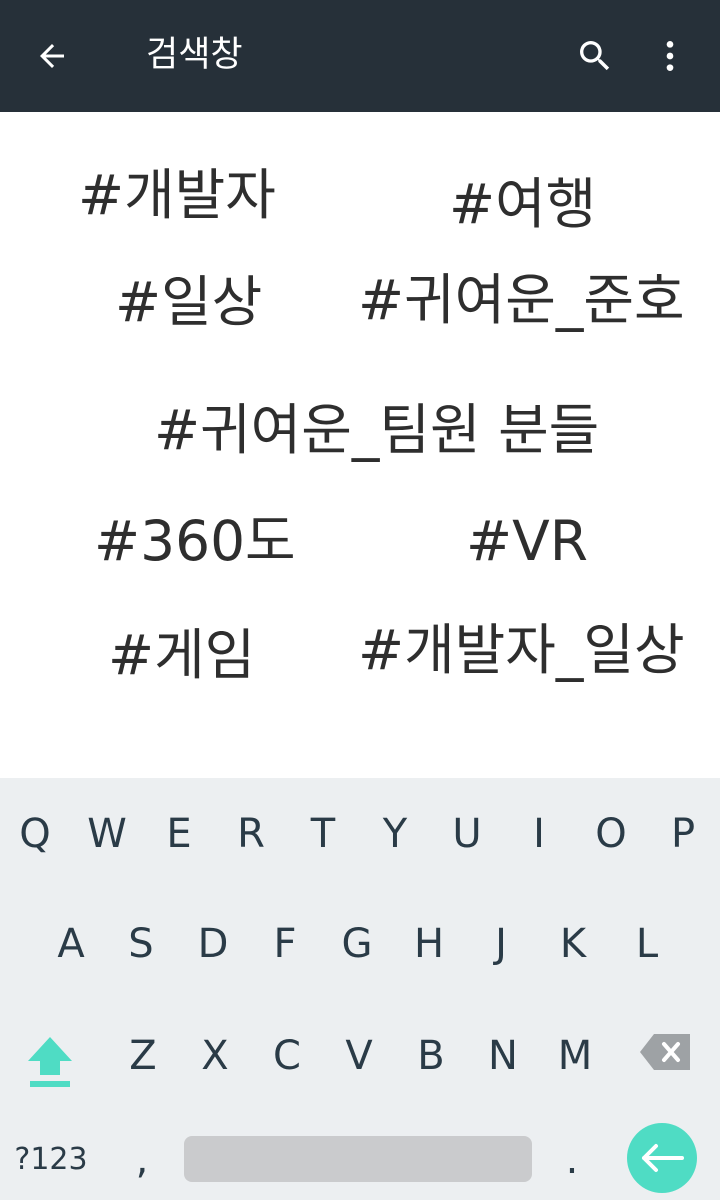 This screenshot has width=720, height=1200. I want to click on search-icon, so click(595, 56).